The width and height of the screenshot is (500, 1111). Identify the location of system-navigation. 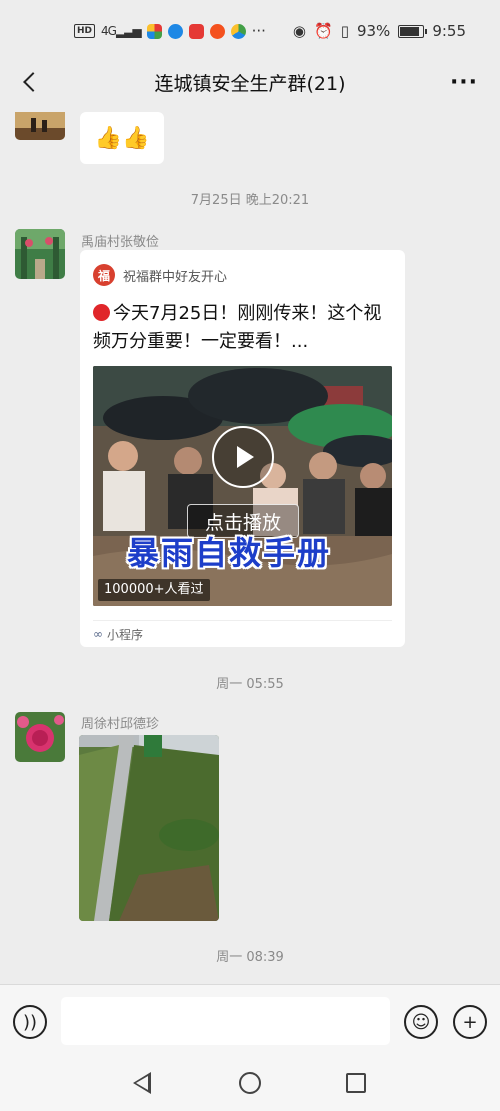
(250, 1082).